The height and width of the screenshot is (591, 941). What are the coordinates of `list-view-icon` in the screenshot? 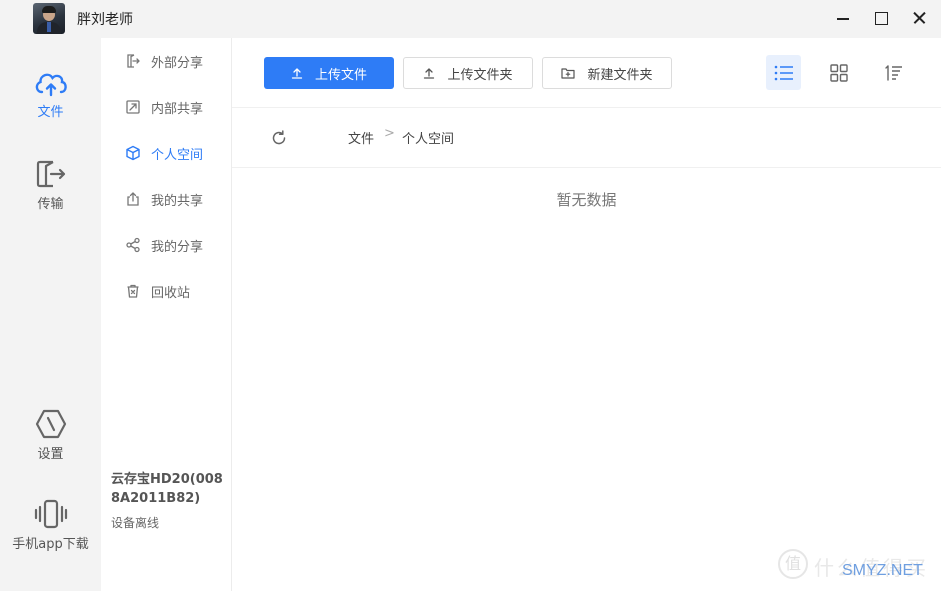 It's located at (783, 72).